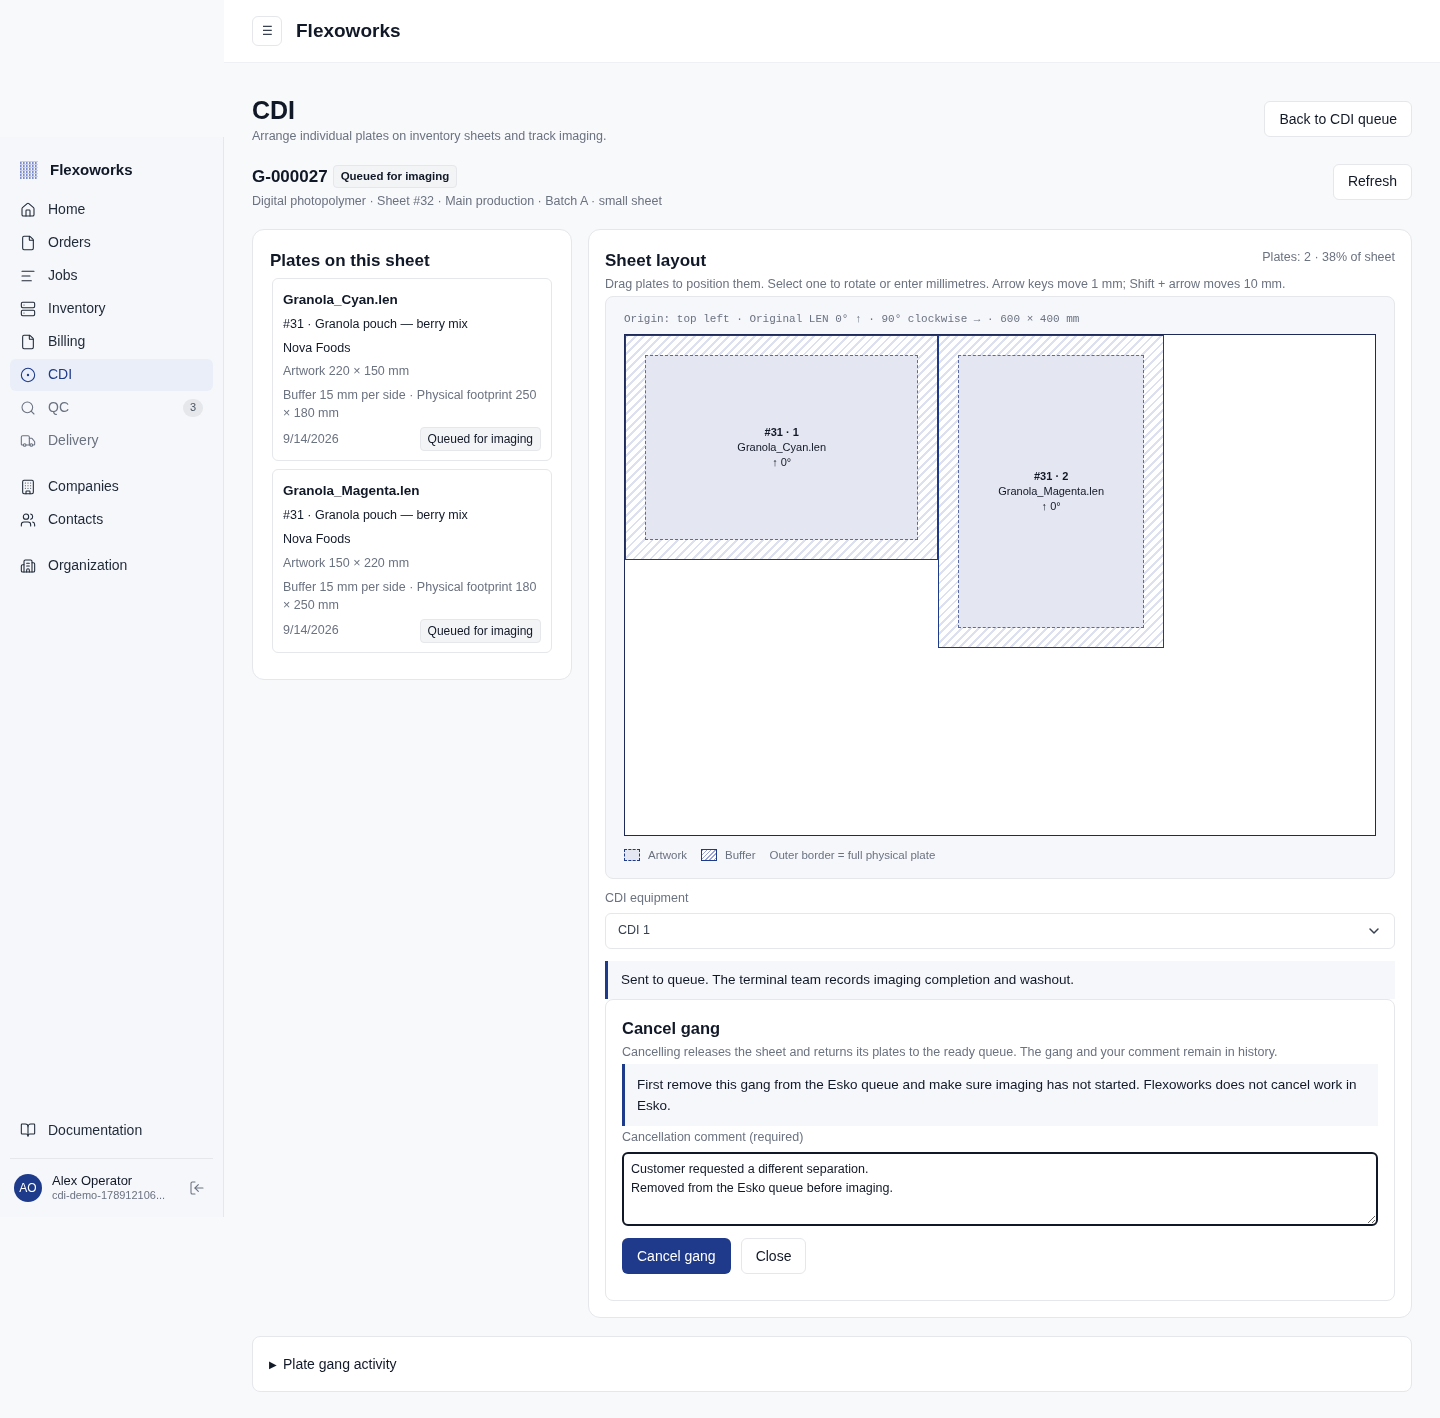 The height and width of the screenshot is (1418, 1440). I want to click on sidebar-item: Inventory, so click(111, 308).